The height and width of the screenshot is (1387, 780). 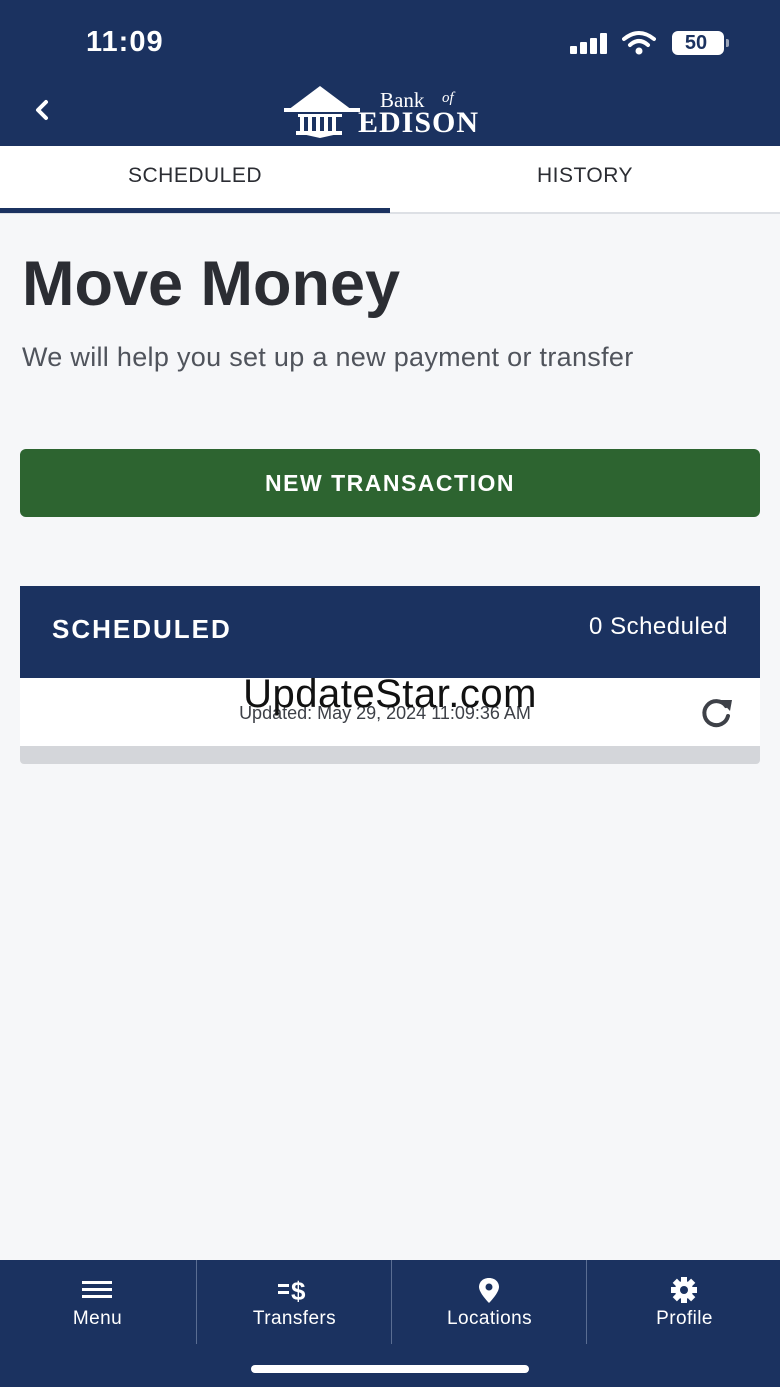 I want to click on bank-logo: Bank of EDISON, so click(x=391, y=112).